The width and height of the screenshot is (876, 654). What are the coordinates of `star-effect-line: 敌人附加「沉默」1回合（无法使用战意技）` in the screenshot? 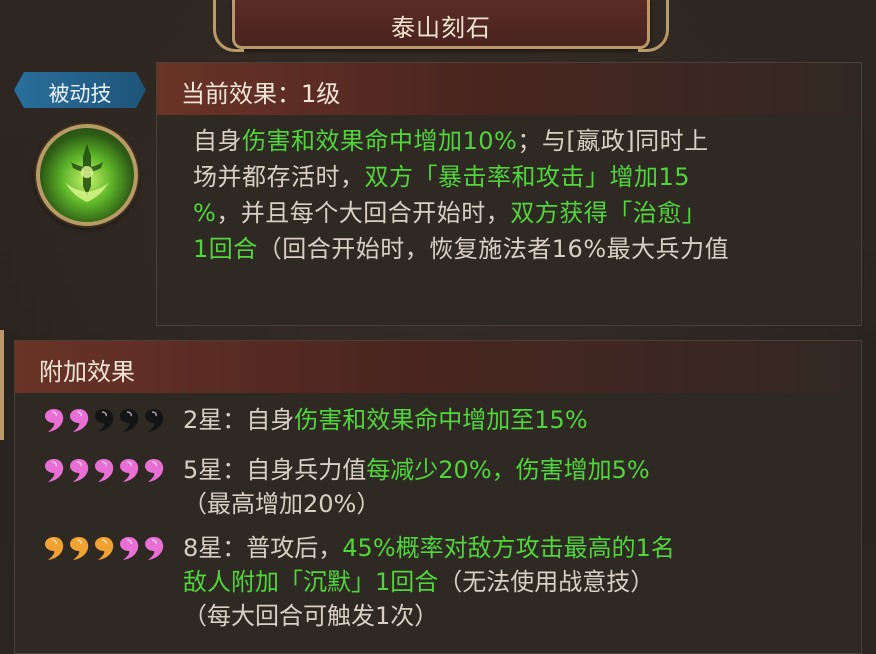 It's located at (529, 582).